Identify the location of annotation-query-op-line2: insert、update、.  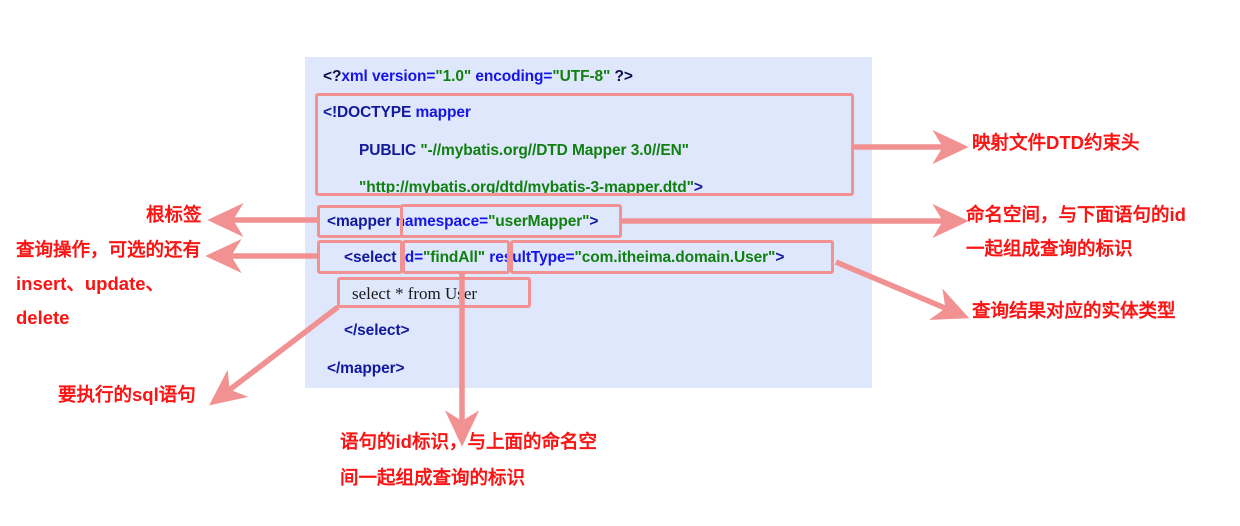
(90, 283).